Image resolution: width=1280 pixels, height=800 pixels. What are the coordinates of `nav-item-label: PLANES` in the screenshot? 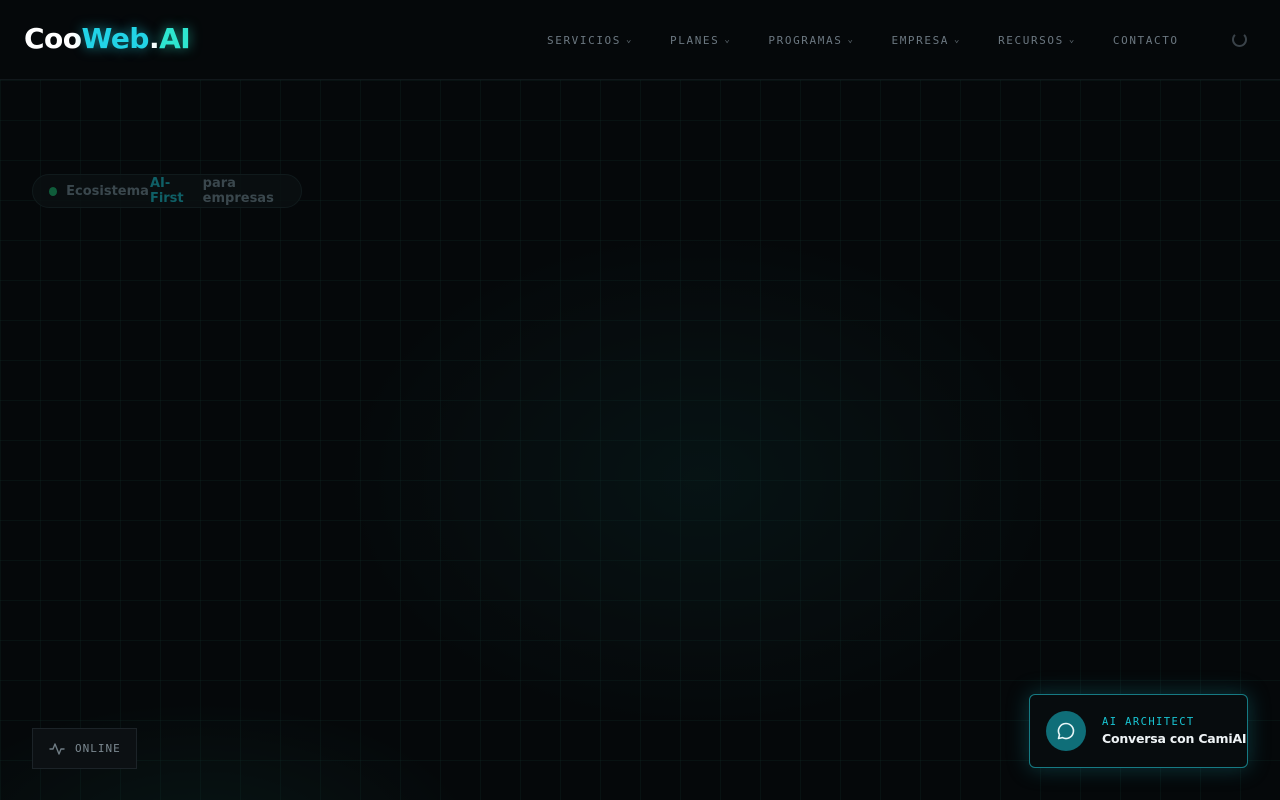 It's located at (695, 40).